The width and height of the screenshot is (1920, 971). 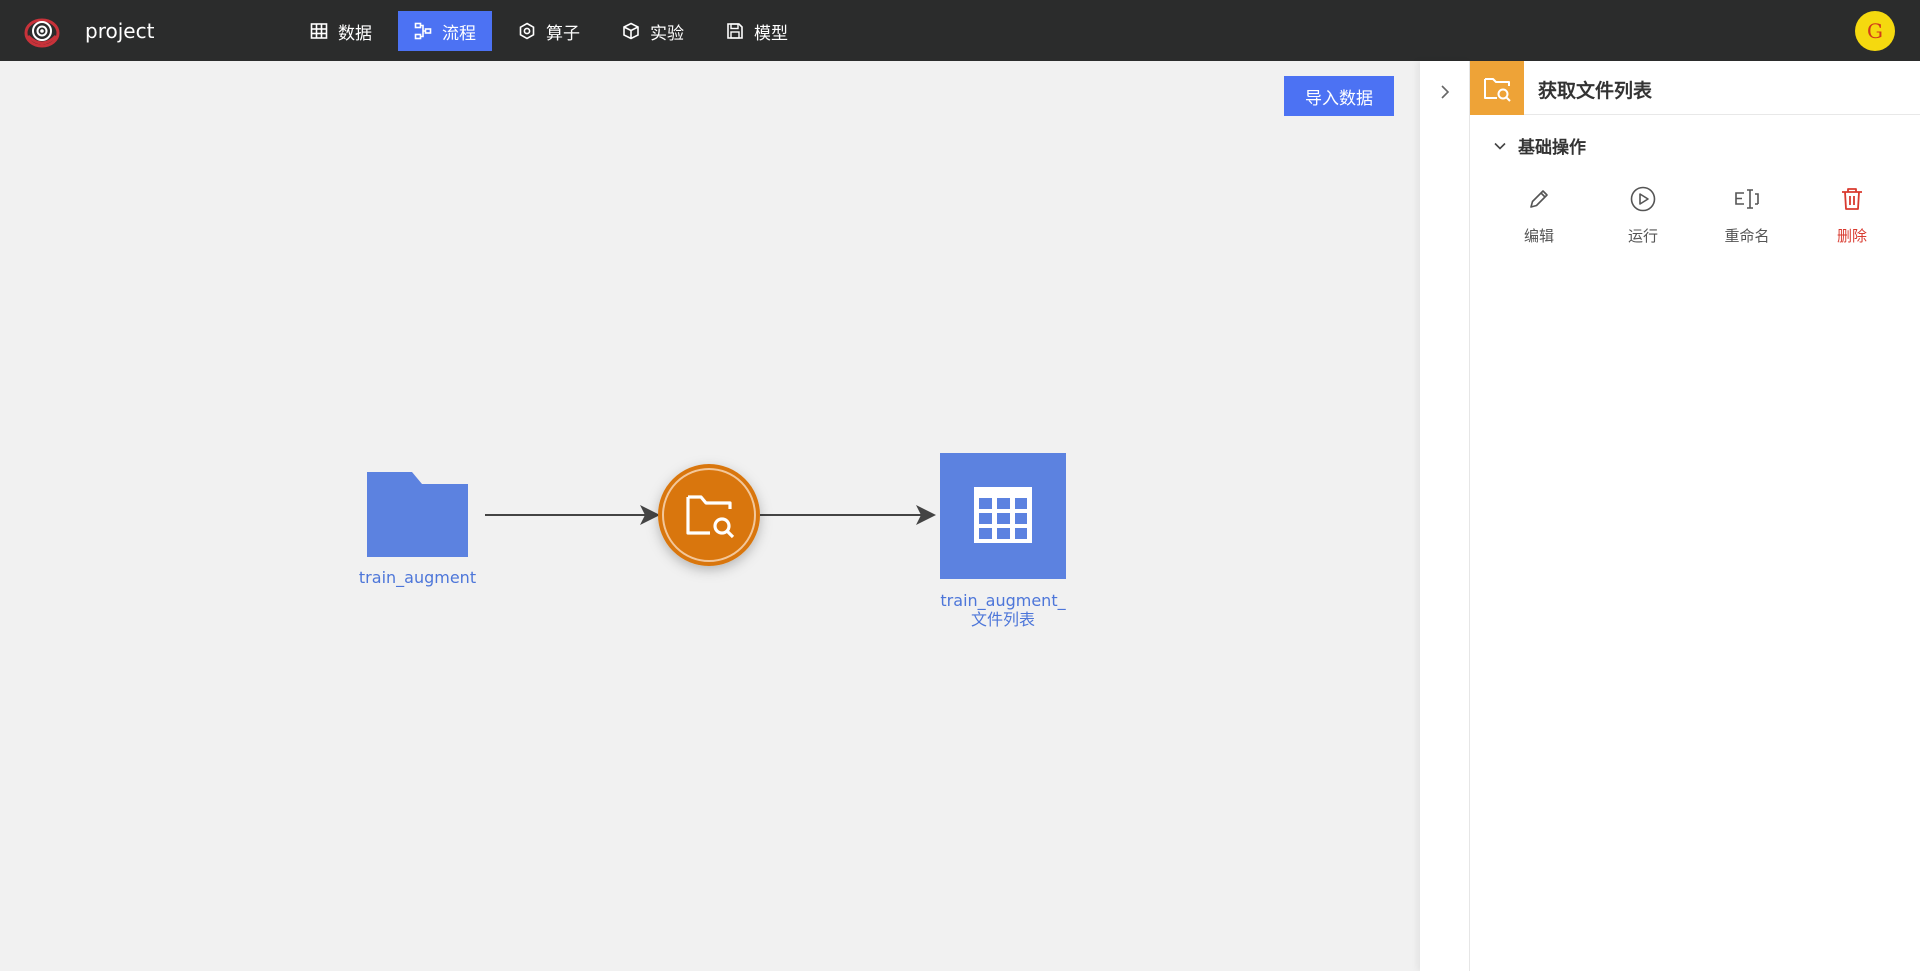 I want to click on rename-label: 重命名, so click(x=1747, y=236).